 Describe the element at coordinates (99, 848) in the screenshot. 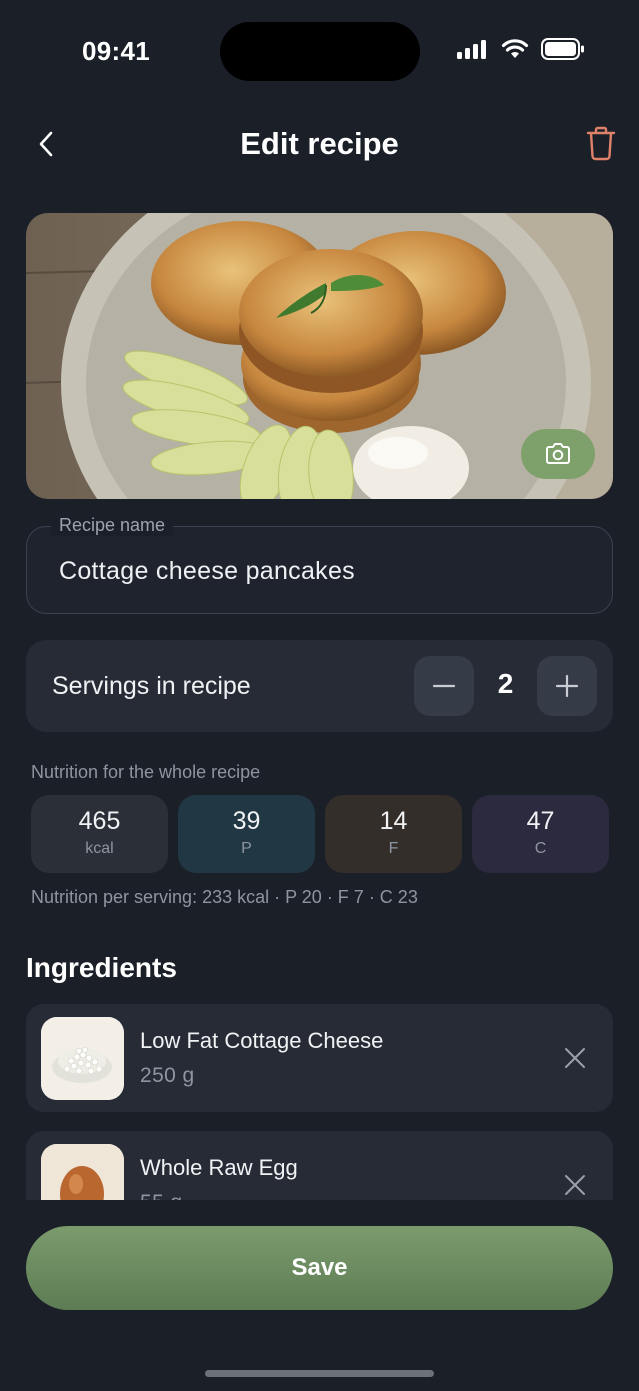

I see `macro-unit: kcal` at that location.